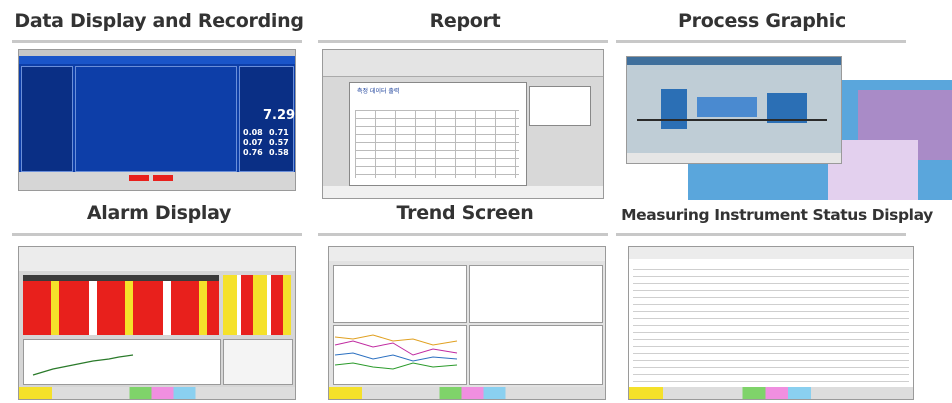 This screenshot has height=403, width=952. What do you see at coordinates (253, 132) in the screenshot?
I see `big-value-1: 0.08` at bounding box center [253, 132].